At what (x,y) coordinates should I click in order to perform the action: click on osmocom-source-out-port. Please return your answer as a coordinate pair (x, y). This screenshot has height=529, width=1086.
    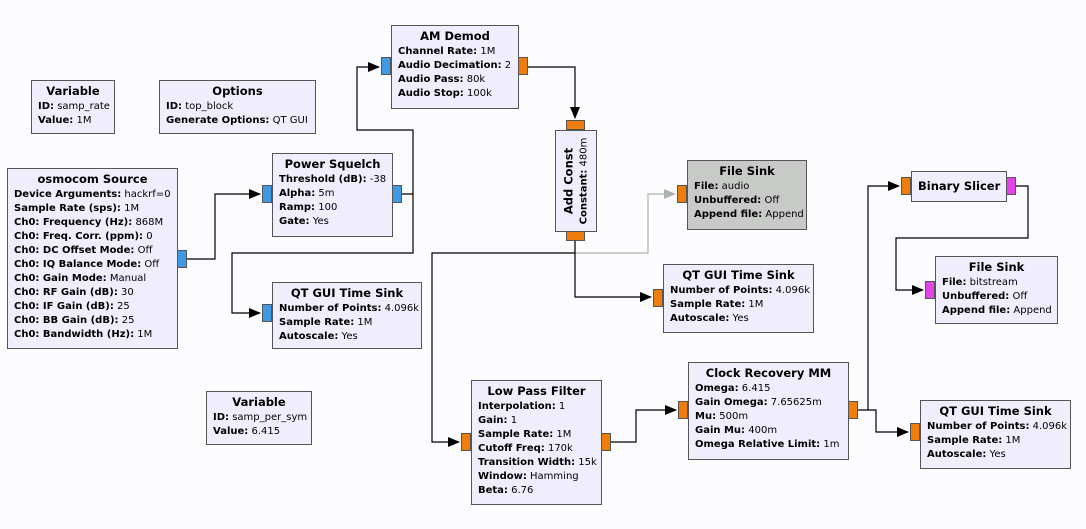
    Looking at the image, I should click on (182, 259).